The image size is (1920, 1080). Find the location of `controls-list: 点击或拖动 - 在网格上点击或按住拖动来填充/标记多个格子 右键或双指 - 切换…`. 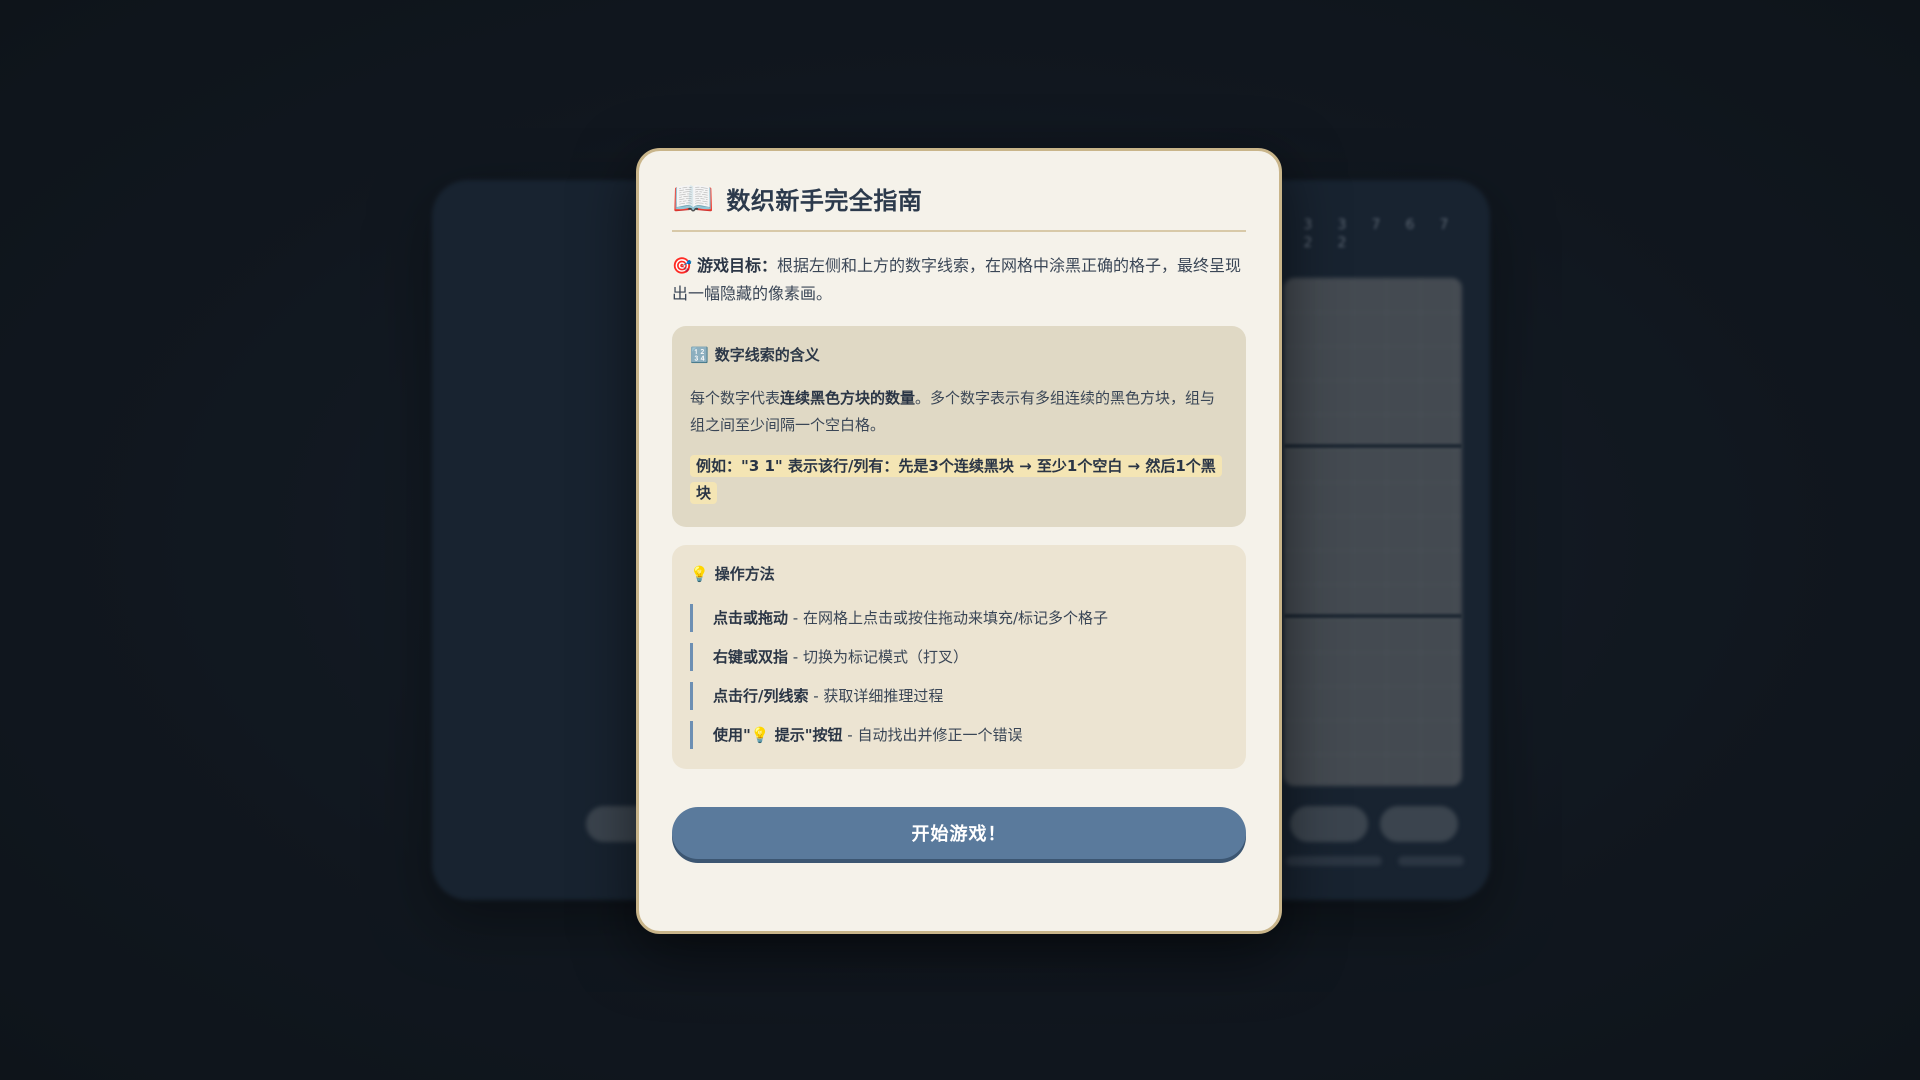

controls-list: 点击或拖动 - 在网格上点击或按住拖动来填充/标记多个格子 右键或双指 - 切换… is located at coordinates (959, 676).